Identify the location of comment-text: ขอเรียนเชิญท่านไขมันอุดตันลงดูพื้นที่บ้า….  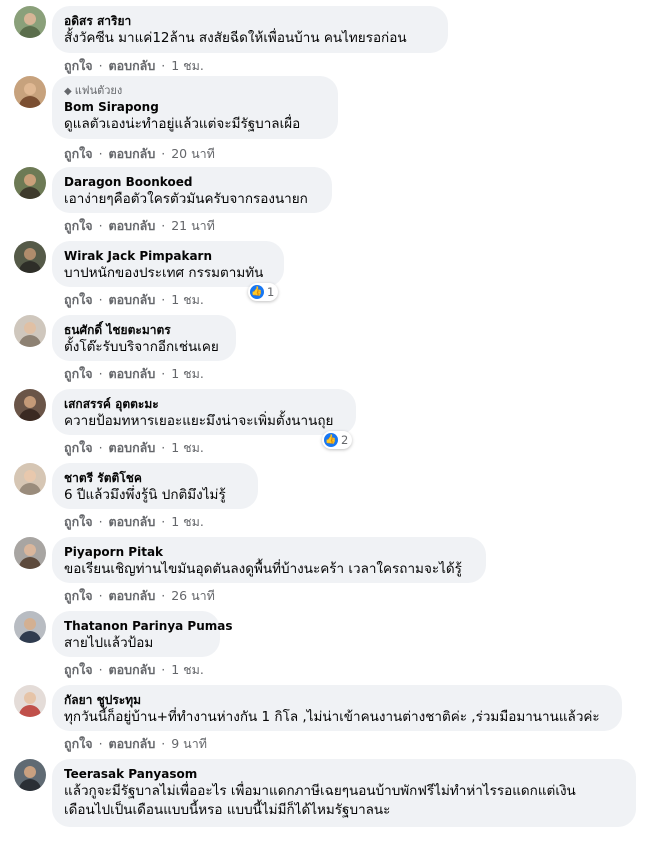
(263, 569).